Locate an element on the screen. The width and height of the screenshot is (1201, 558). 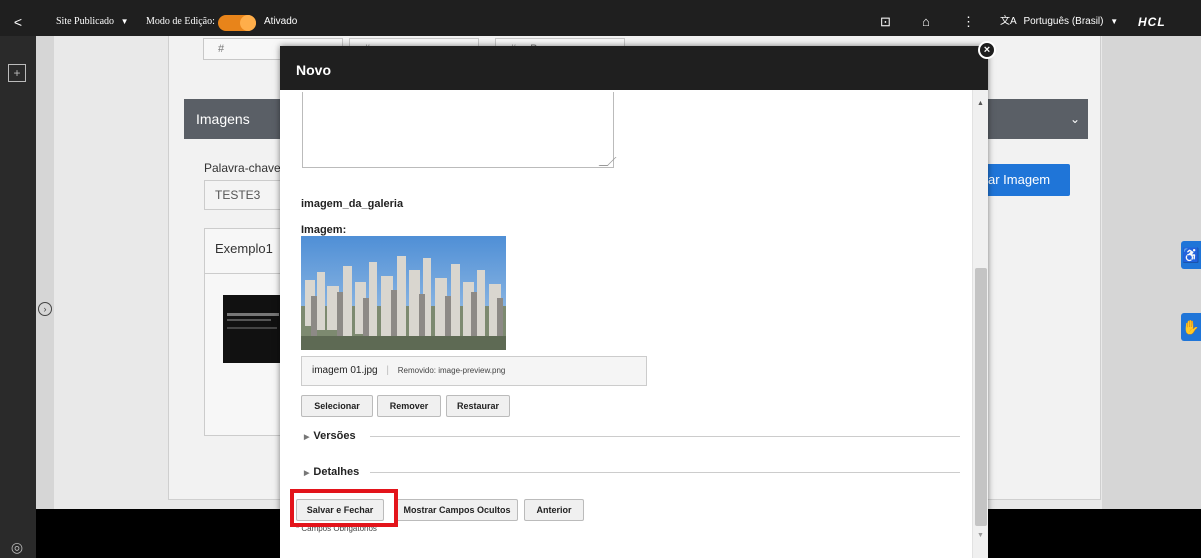
versions-section: ▶ Versões is located at coordinates (330, 436).